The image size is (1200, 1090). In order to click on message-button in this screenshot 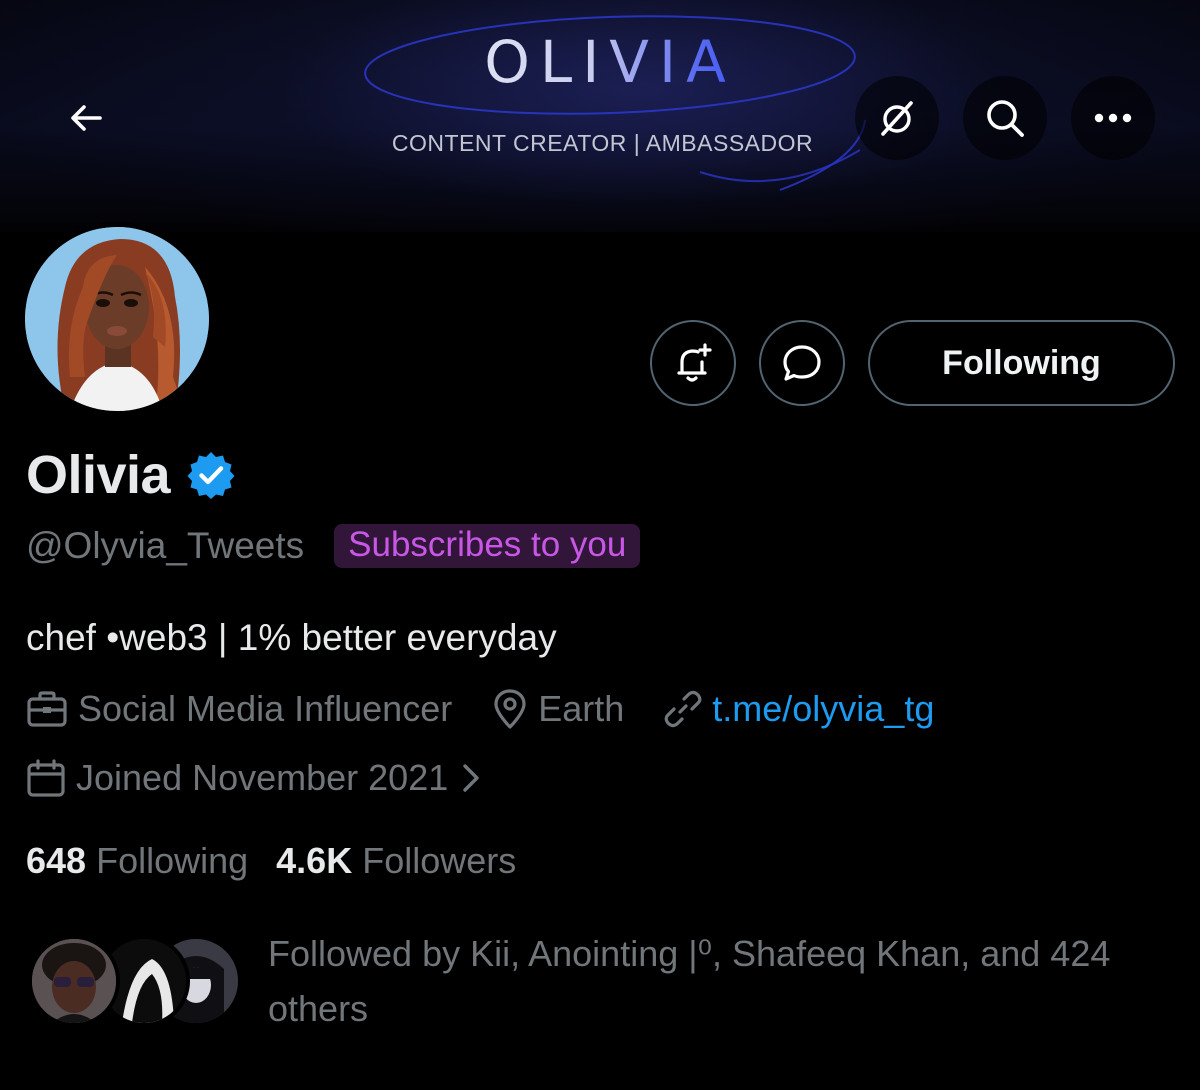, I will do `click(802, 363)`.